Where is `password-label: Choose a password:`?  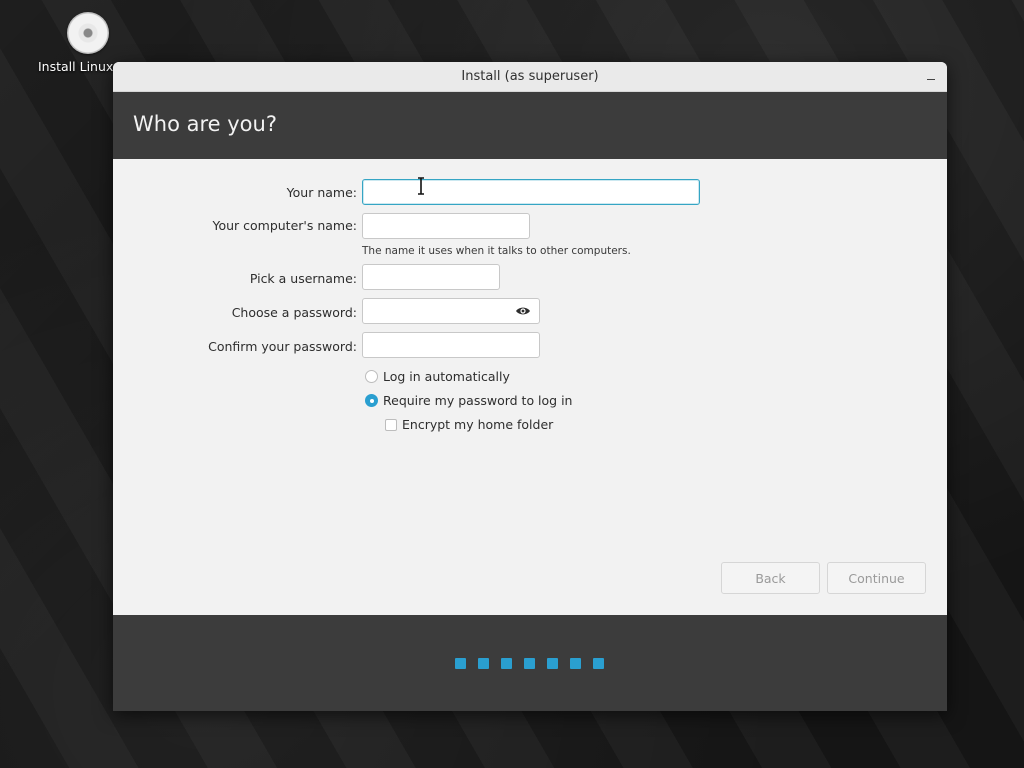 password-label: Choose a password: is located at coordinates (294, 312).